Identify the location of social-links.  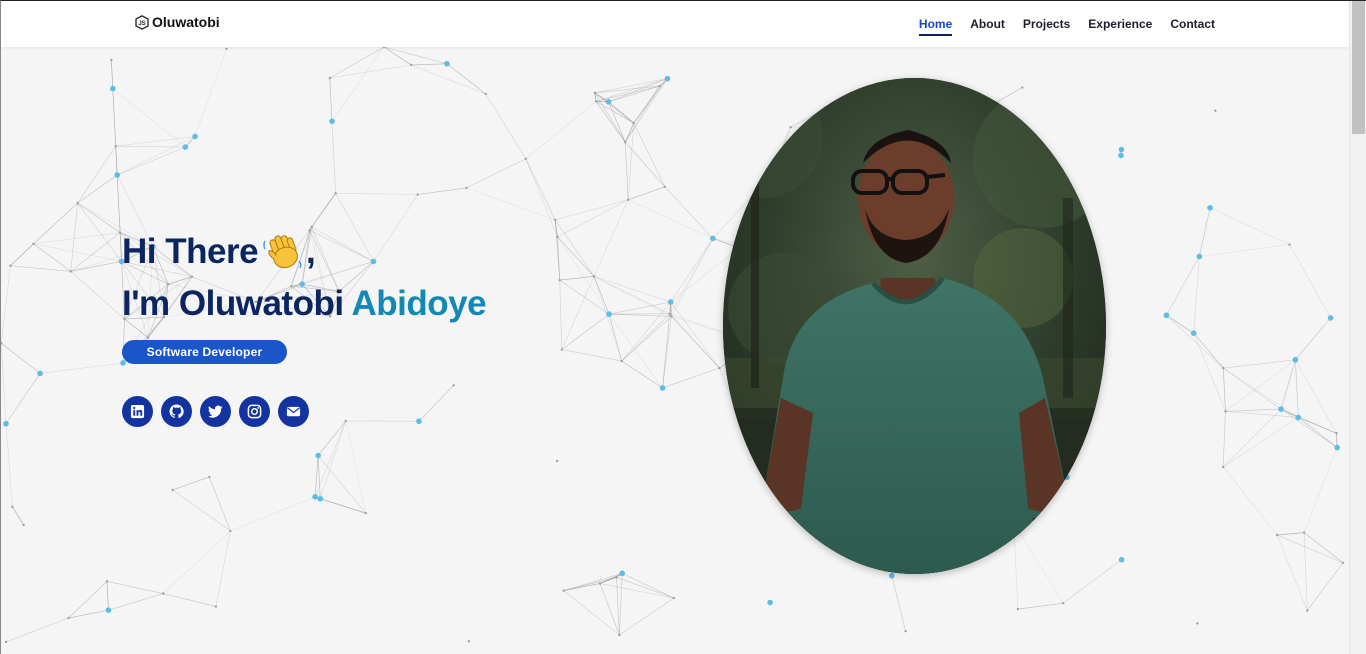
(215, 411).